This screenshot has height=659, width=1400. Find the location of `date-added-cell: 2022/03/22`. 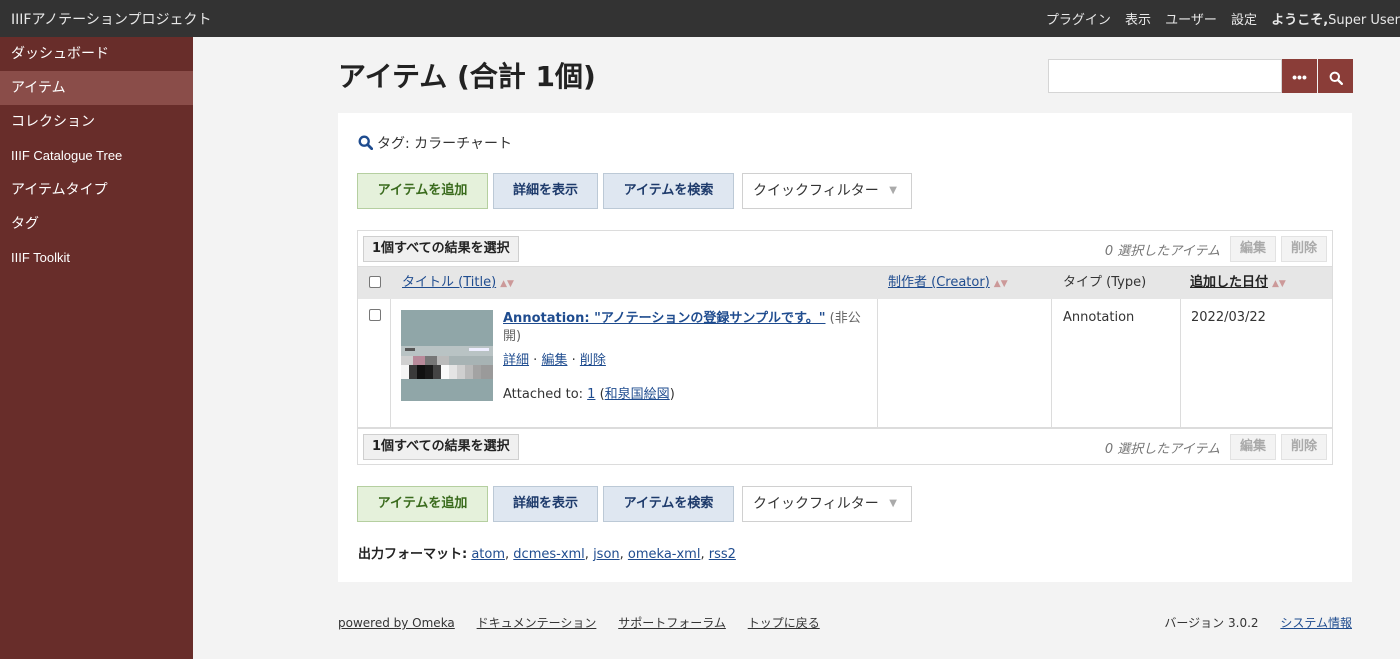

date-added-cell: 2022/03/22 is located at coordinates (1228, 317).